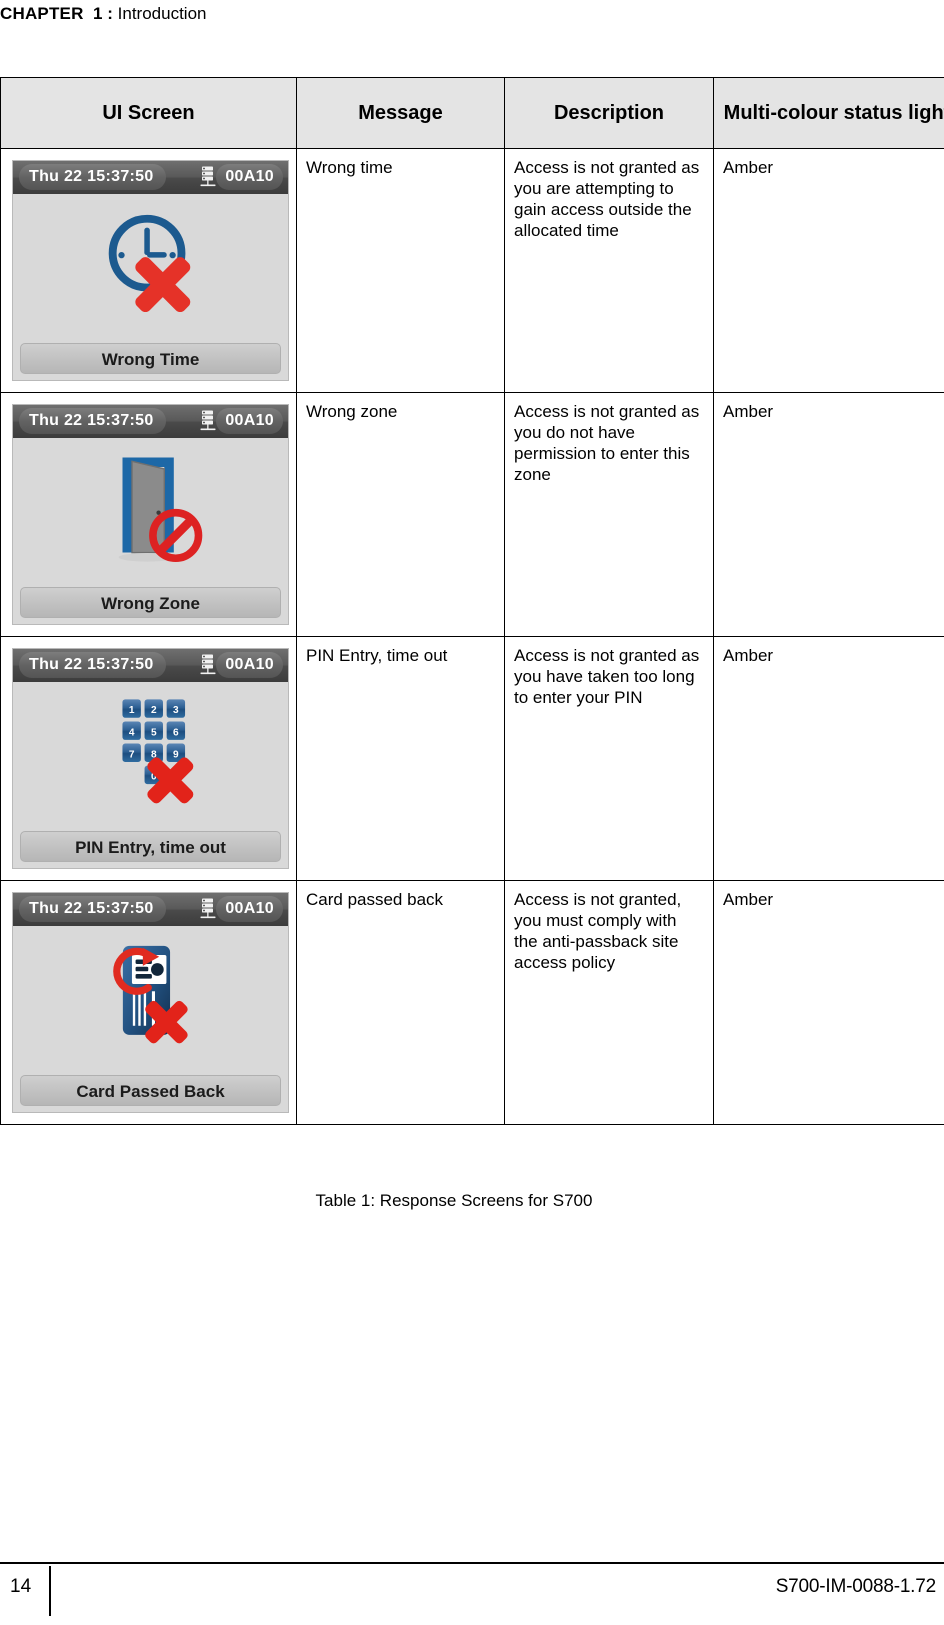 This screenshot has width=944, height=1625. I want to click on device-body: Wrong Zone, so click(150, 531).